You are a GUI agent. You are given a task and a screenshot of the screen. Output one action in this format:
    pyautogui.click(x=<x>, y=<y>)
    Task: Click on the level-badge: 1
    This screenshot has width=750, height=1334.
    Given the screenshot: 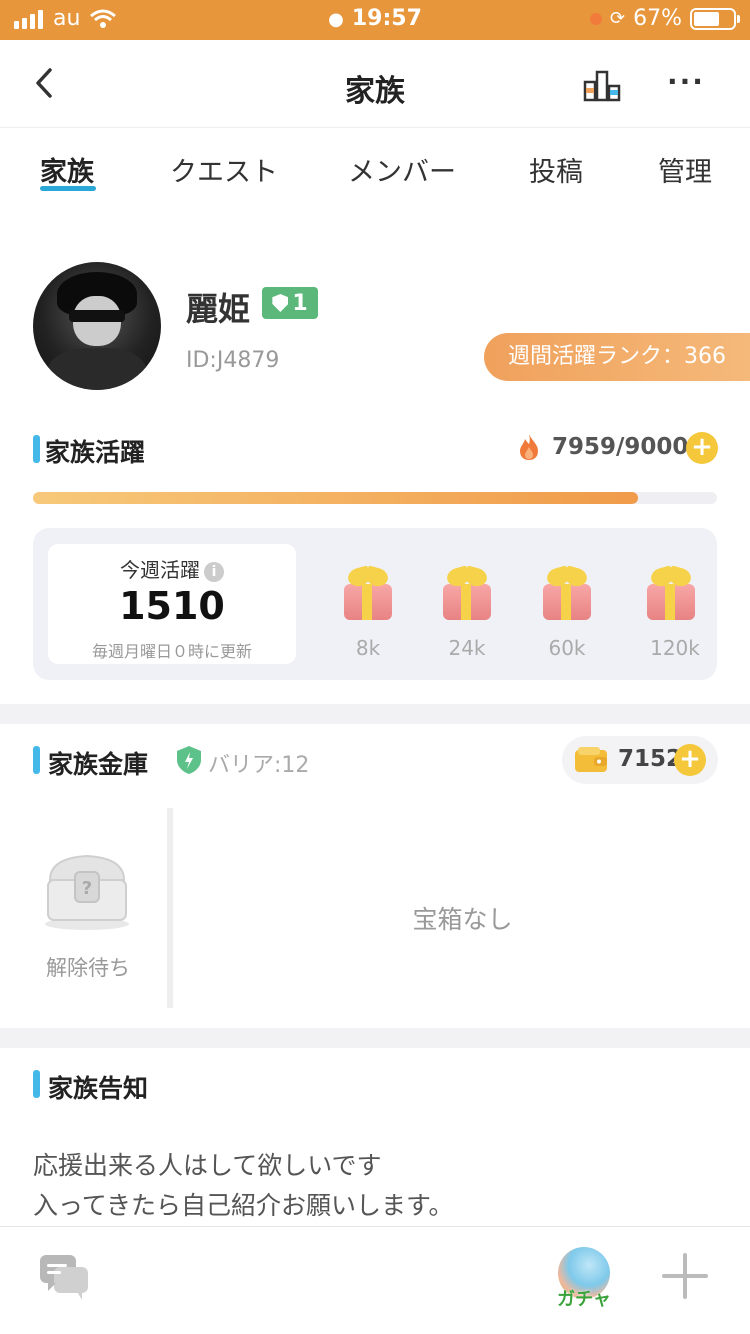 What is the action you would take?
    pyautogui.click(x=290, y=303)
    